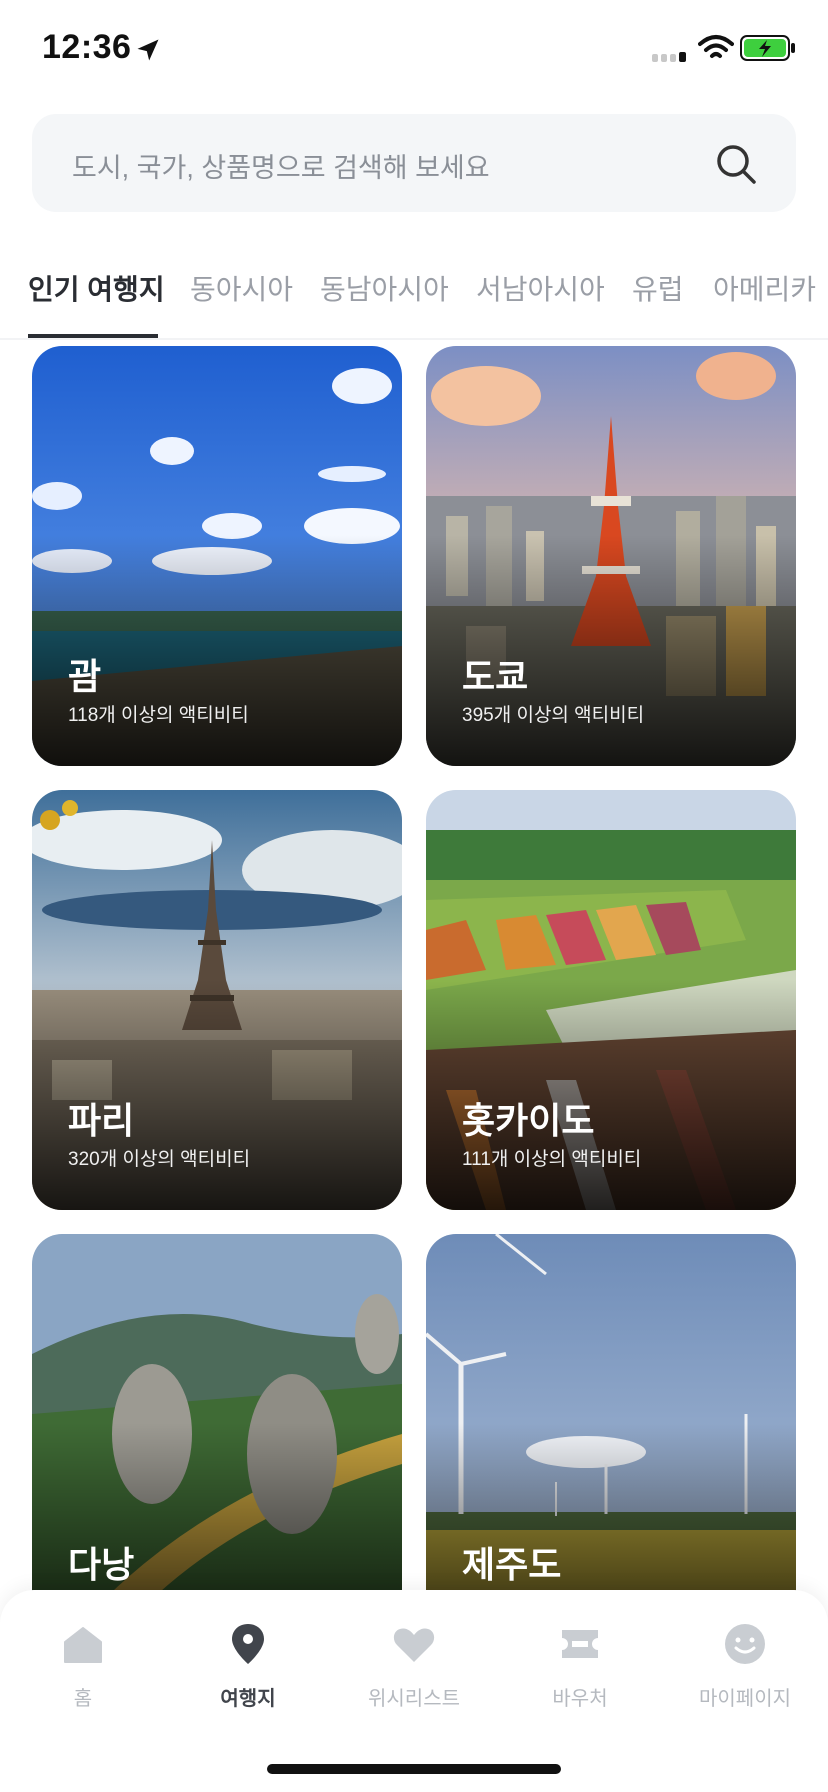  What do you see at coordinates (611, 1000) in the screenshot?
I see `destination-card-hokkaido: 홋카이도 111개 이상의 액티비티` at bounding box center [611, 1000].